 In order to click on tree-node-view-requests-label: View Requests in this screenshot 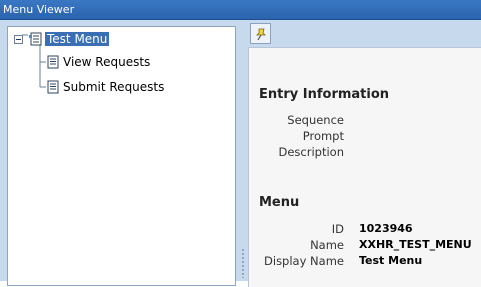, I will do `click(106, 62)`.